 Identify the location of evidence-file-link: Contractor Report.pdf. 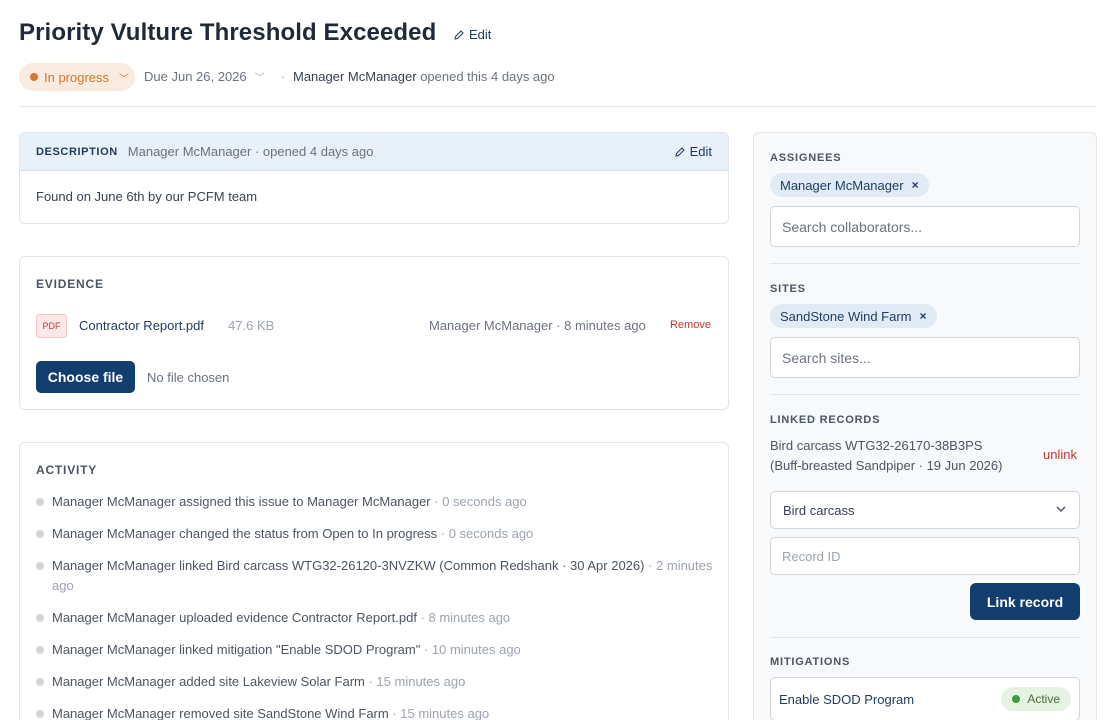
(141, 325).